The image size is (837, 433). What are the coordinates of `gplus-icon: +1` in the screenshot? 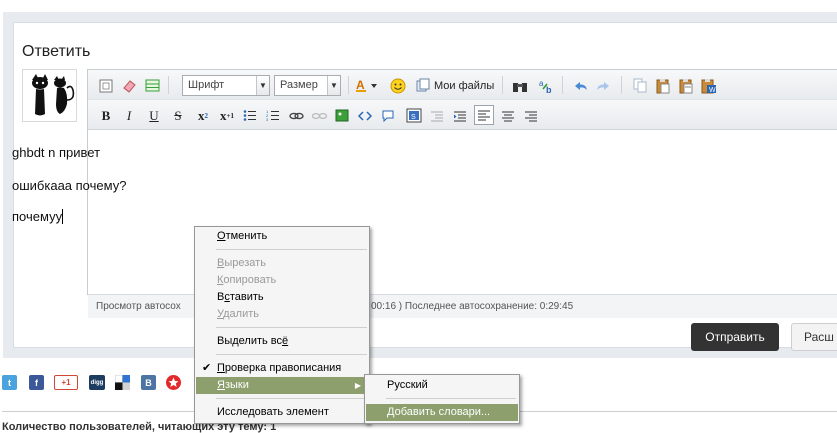 It's located at (66, 382).